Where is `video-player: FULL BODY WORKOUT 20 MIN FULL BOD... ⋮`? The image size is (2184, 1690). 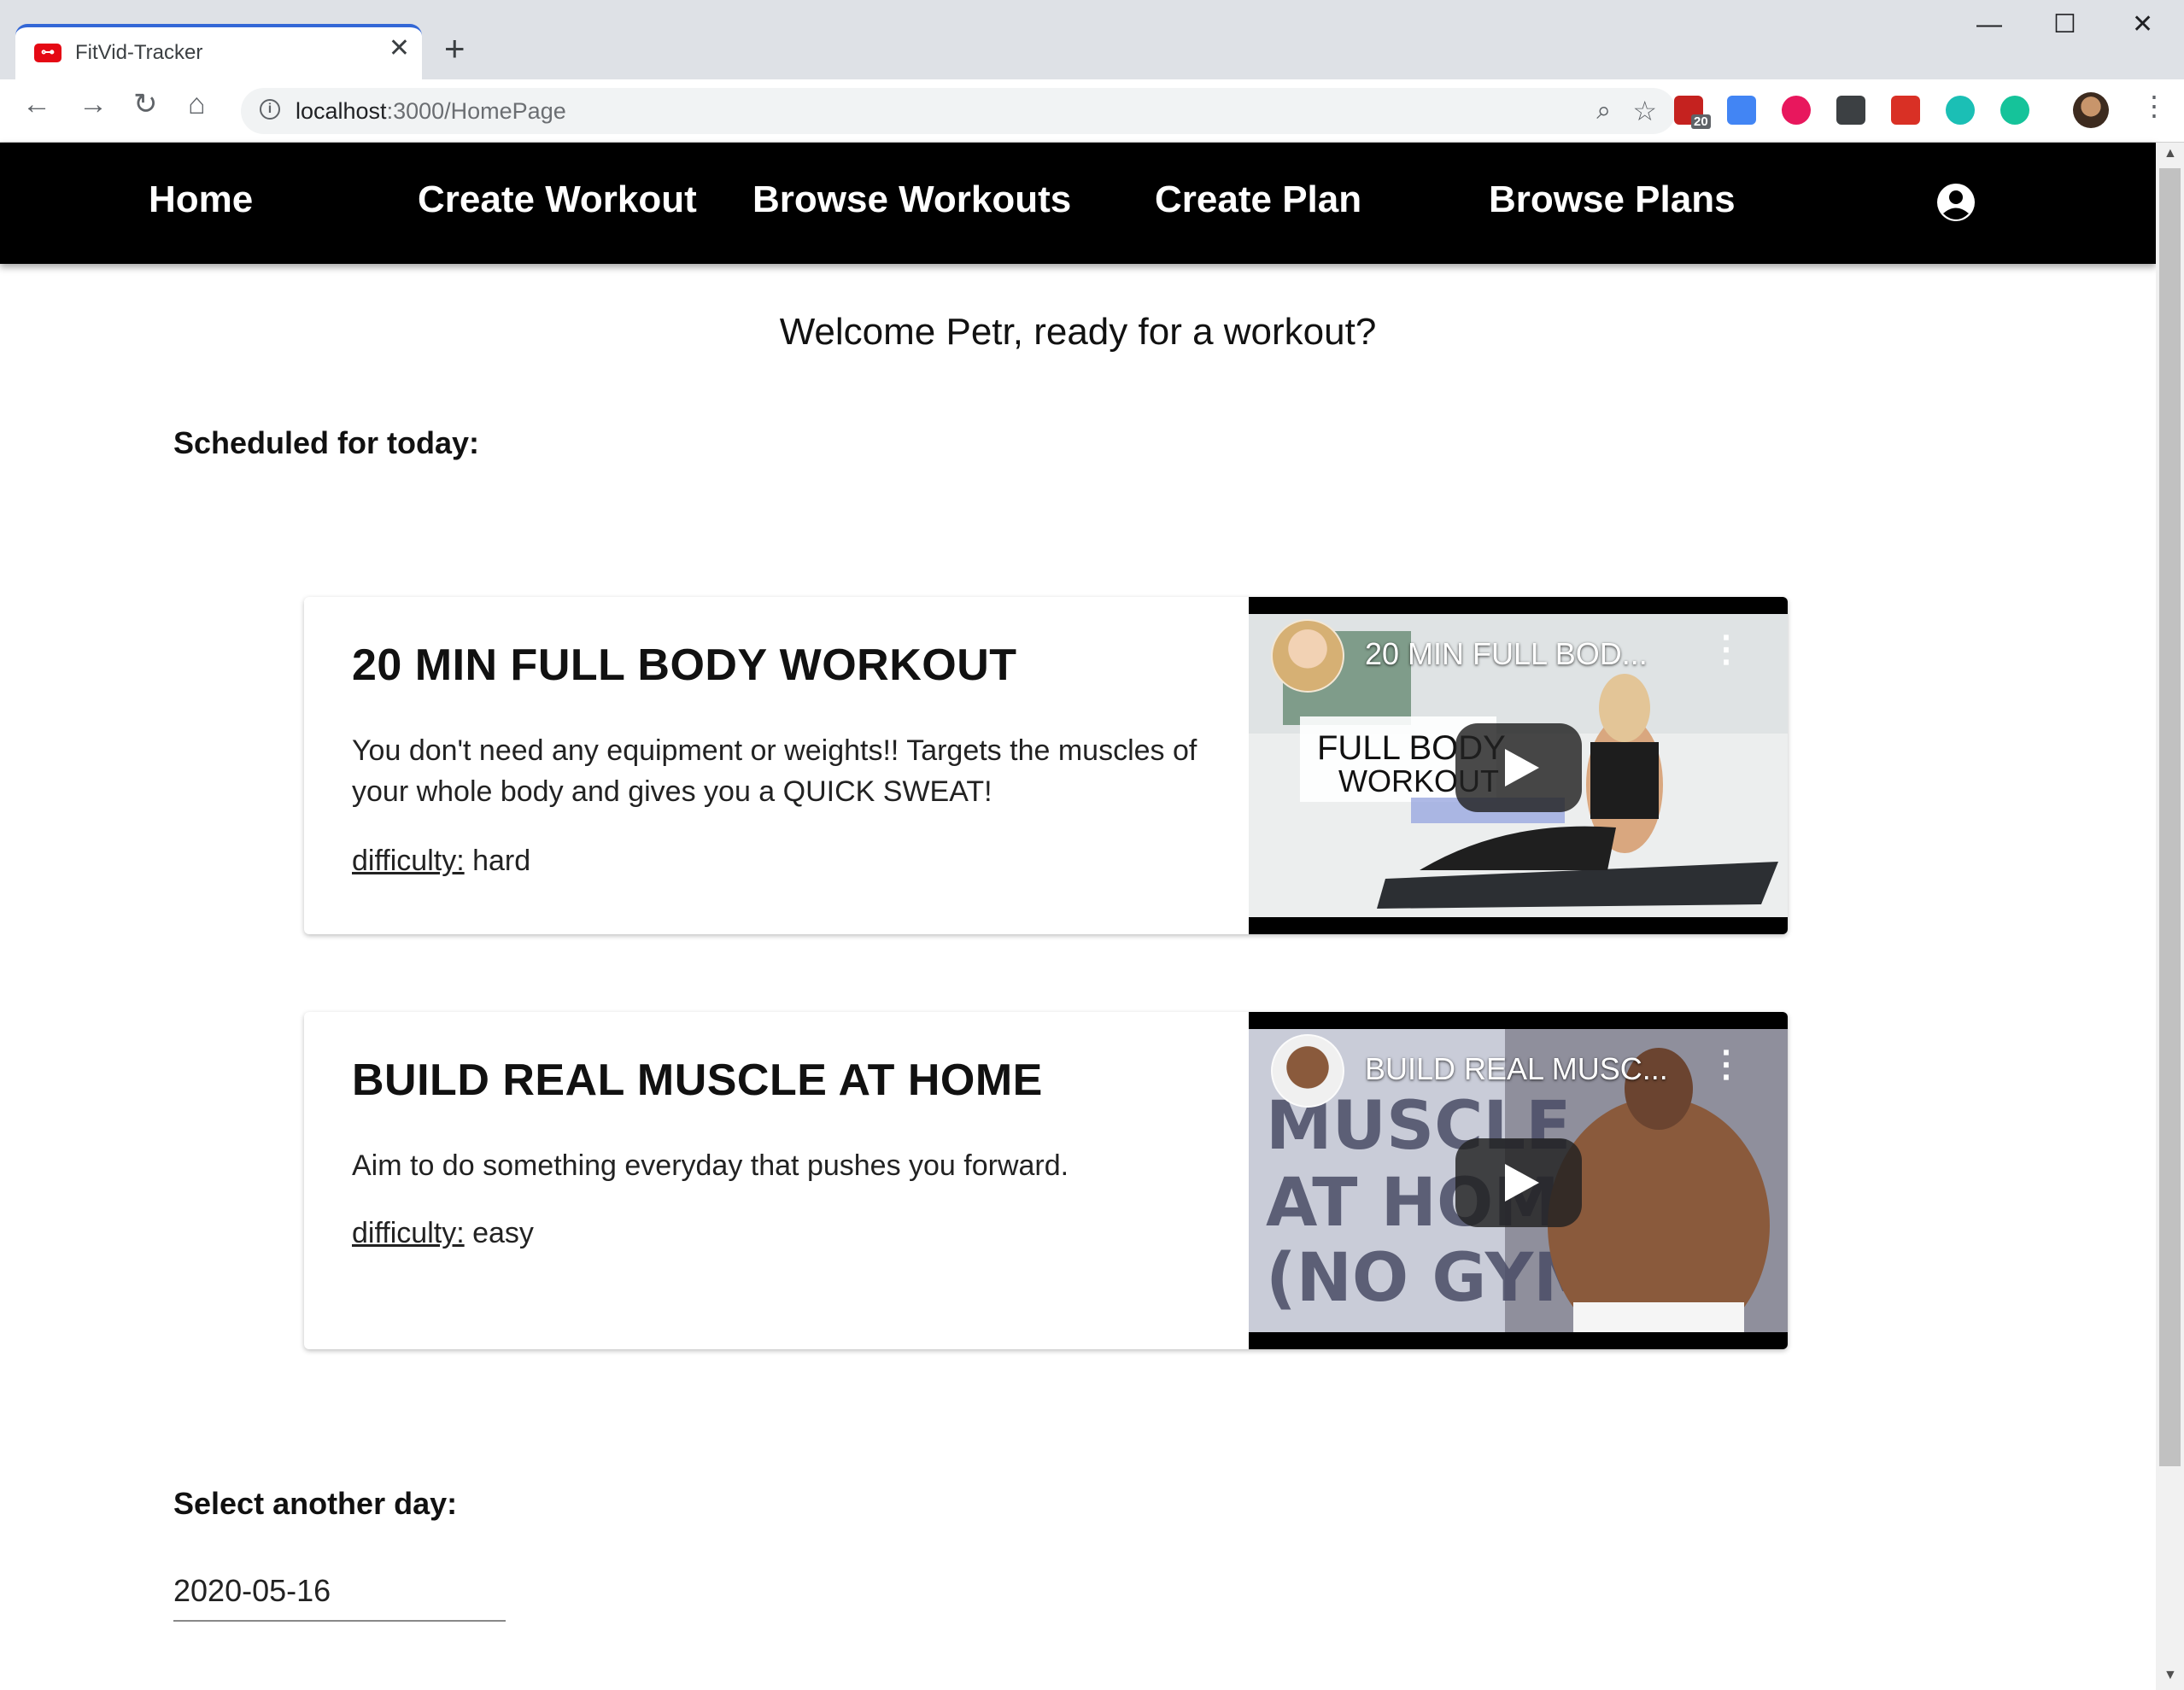
video-player: FULL BODY WORKOUT 20 MIN FULL BOD... ⋮ is located at coordinates (1518, 765).